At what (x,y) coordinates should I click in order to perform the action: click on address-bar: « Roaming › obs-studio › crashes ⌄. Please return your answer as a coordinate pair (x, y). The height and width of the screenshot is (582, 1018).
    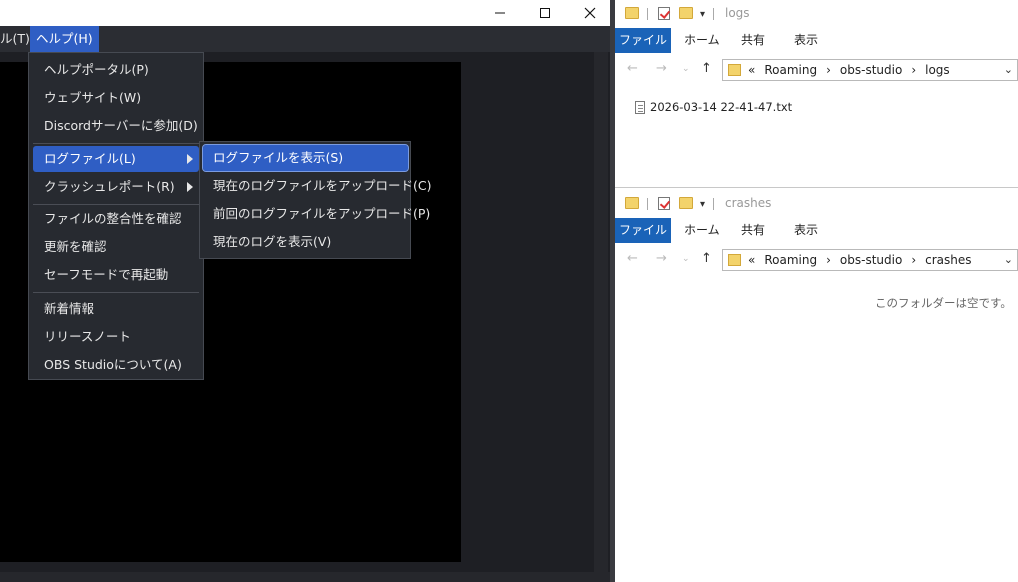
    Looking at the image, I should click on (870, 260).